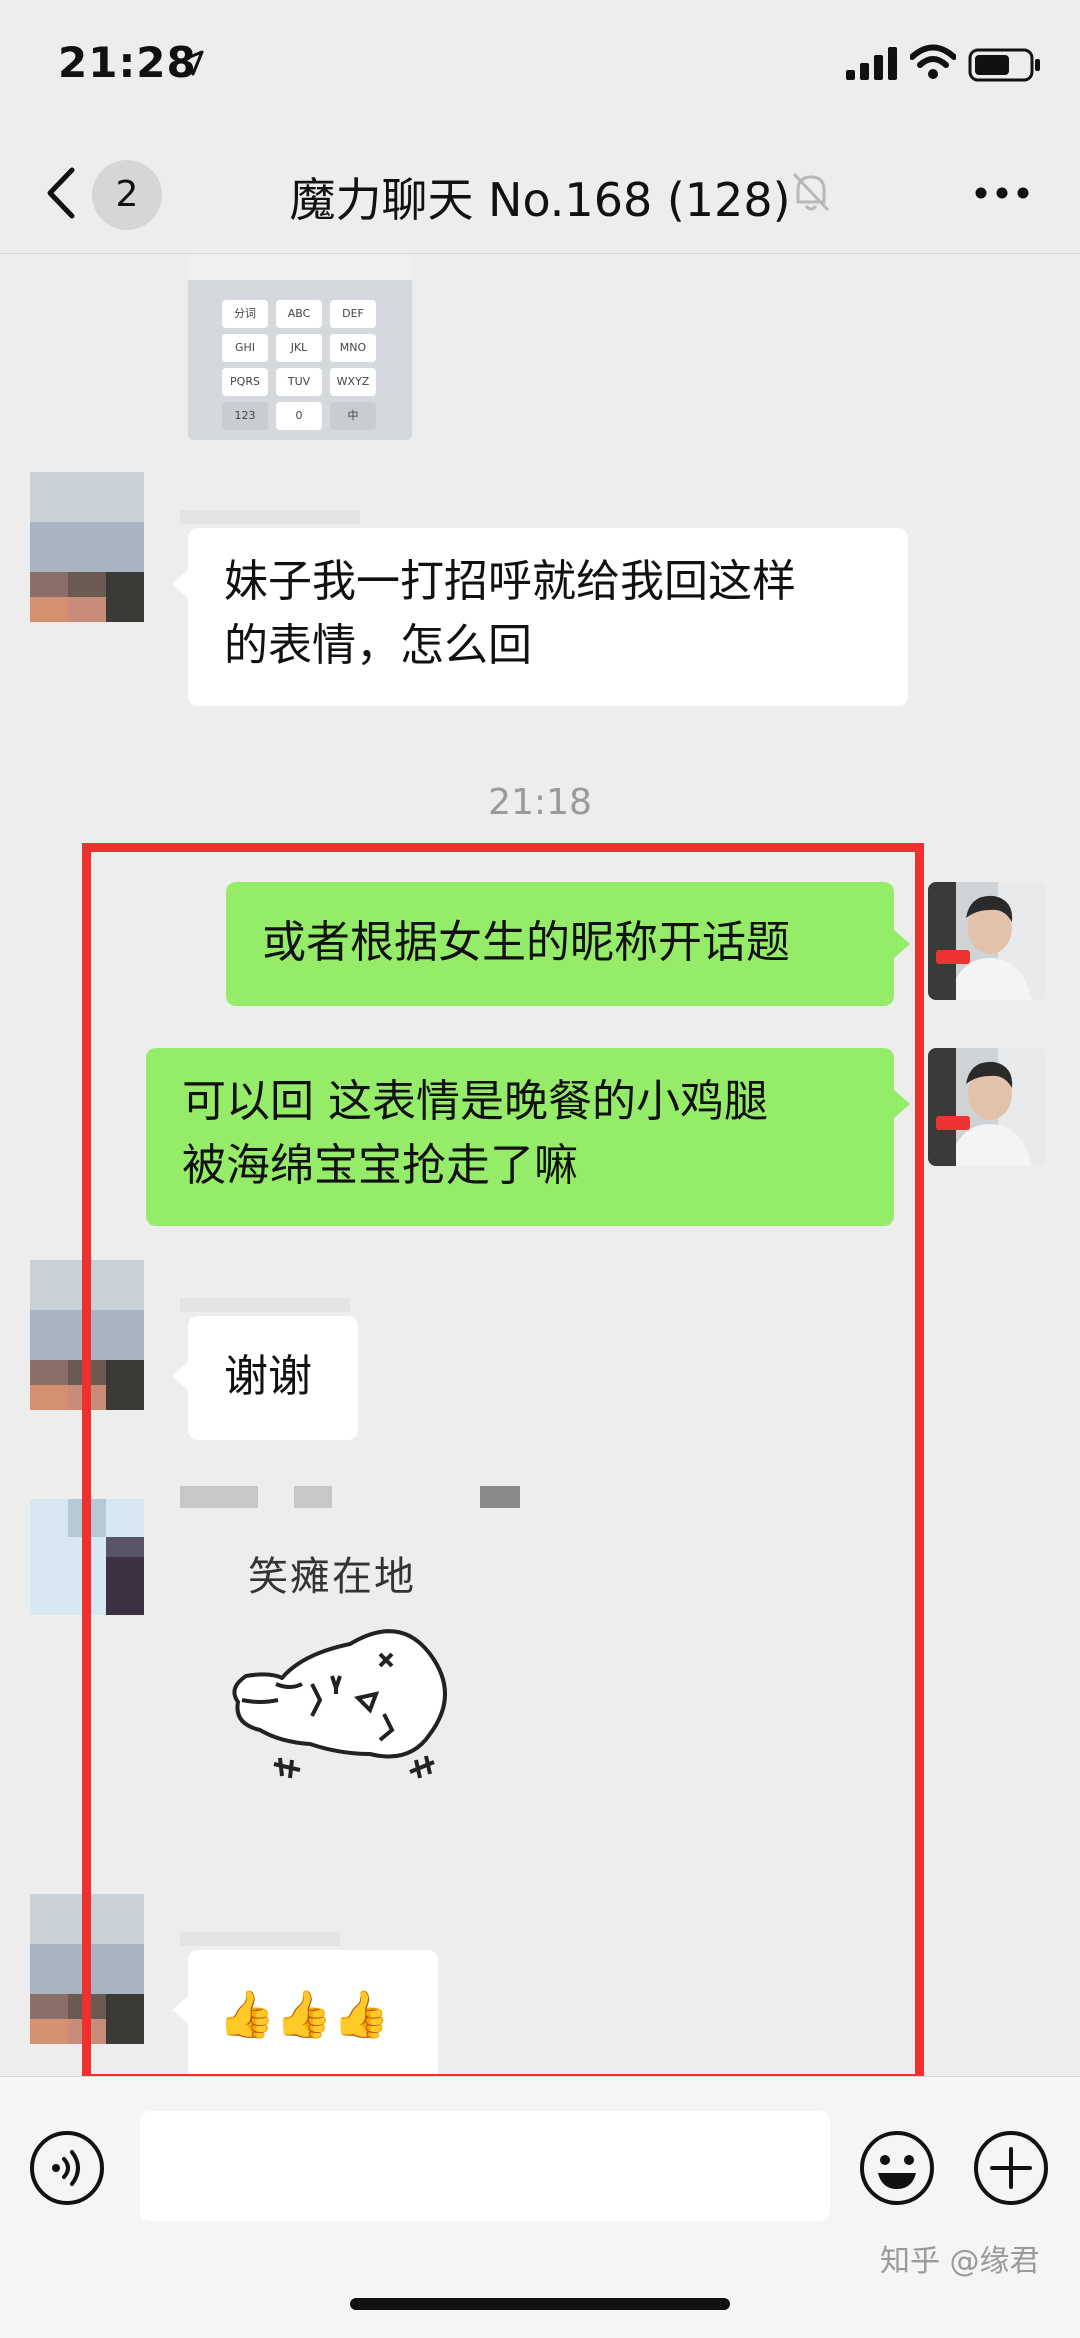 This screenshot has width=1080, height=2338. I want to click on watermark: 知乎 @缘君, so click(960, 2261).